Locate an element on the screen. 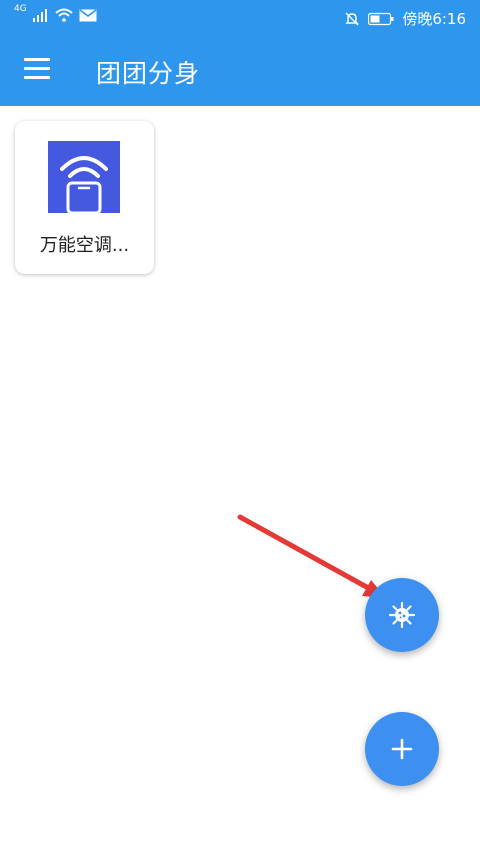 The height and width of the screenshot is (853, 480). add-app-button is located at coordinates (402, 749).